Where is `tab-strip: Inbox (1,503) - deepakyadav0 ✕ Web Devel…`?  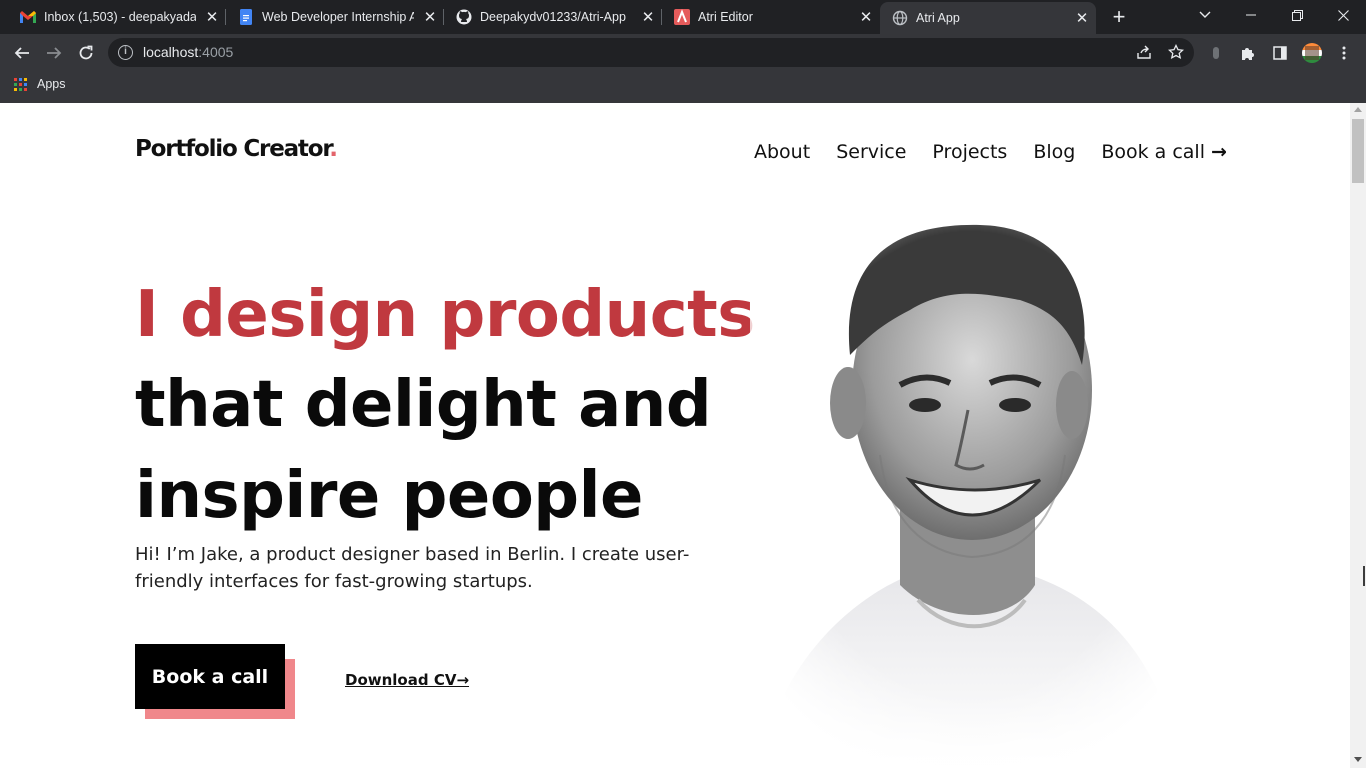 tab-strip: Inbox (1,503) - deepakyadav0 ✕ Web Devel… is located at coordinates (683, 17).